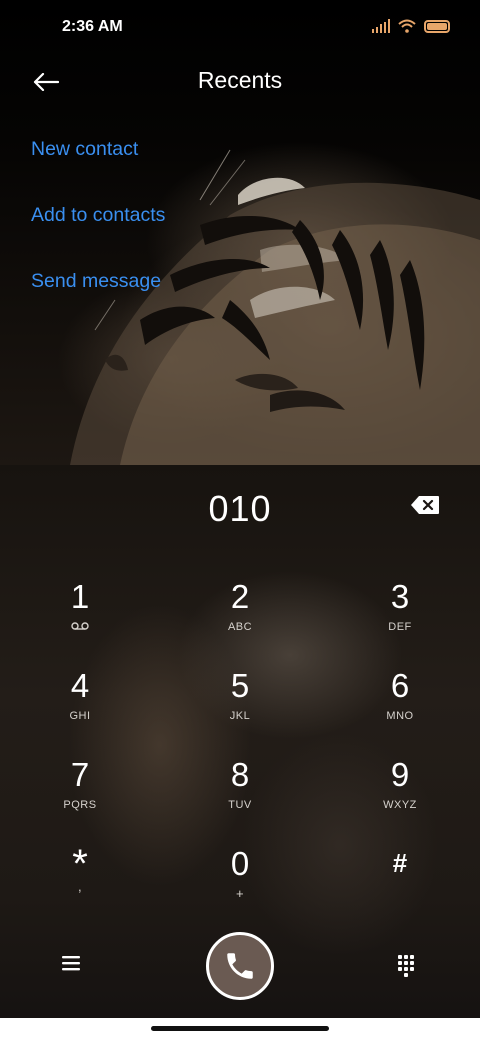  I want to click on key-digit: 1, so click(80, 596).